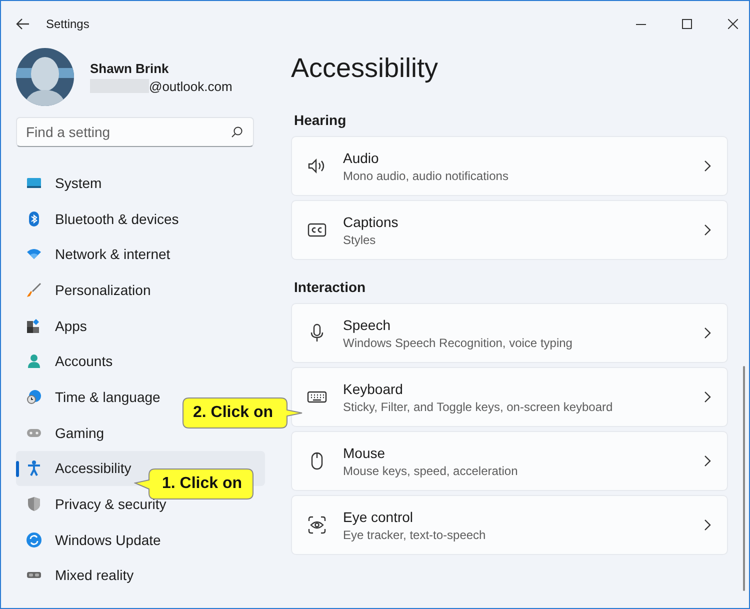  What do you see at coordinates (237, 132) in the screenshot?
I see `search-icon` at bounding box center [237, 132].